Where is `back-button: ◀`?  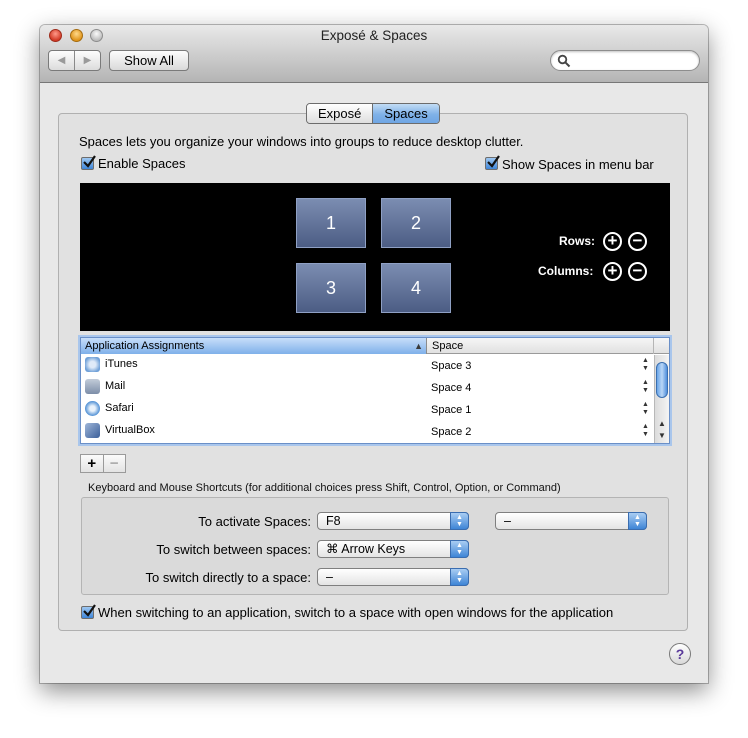
back-button: ◀ is located at coordinates (62, 60).